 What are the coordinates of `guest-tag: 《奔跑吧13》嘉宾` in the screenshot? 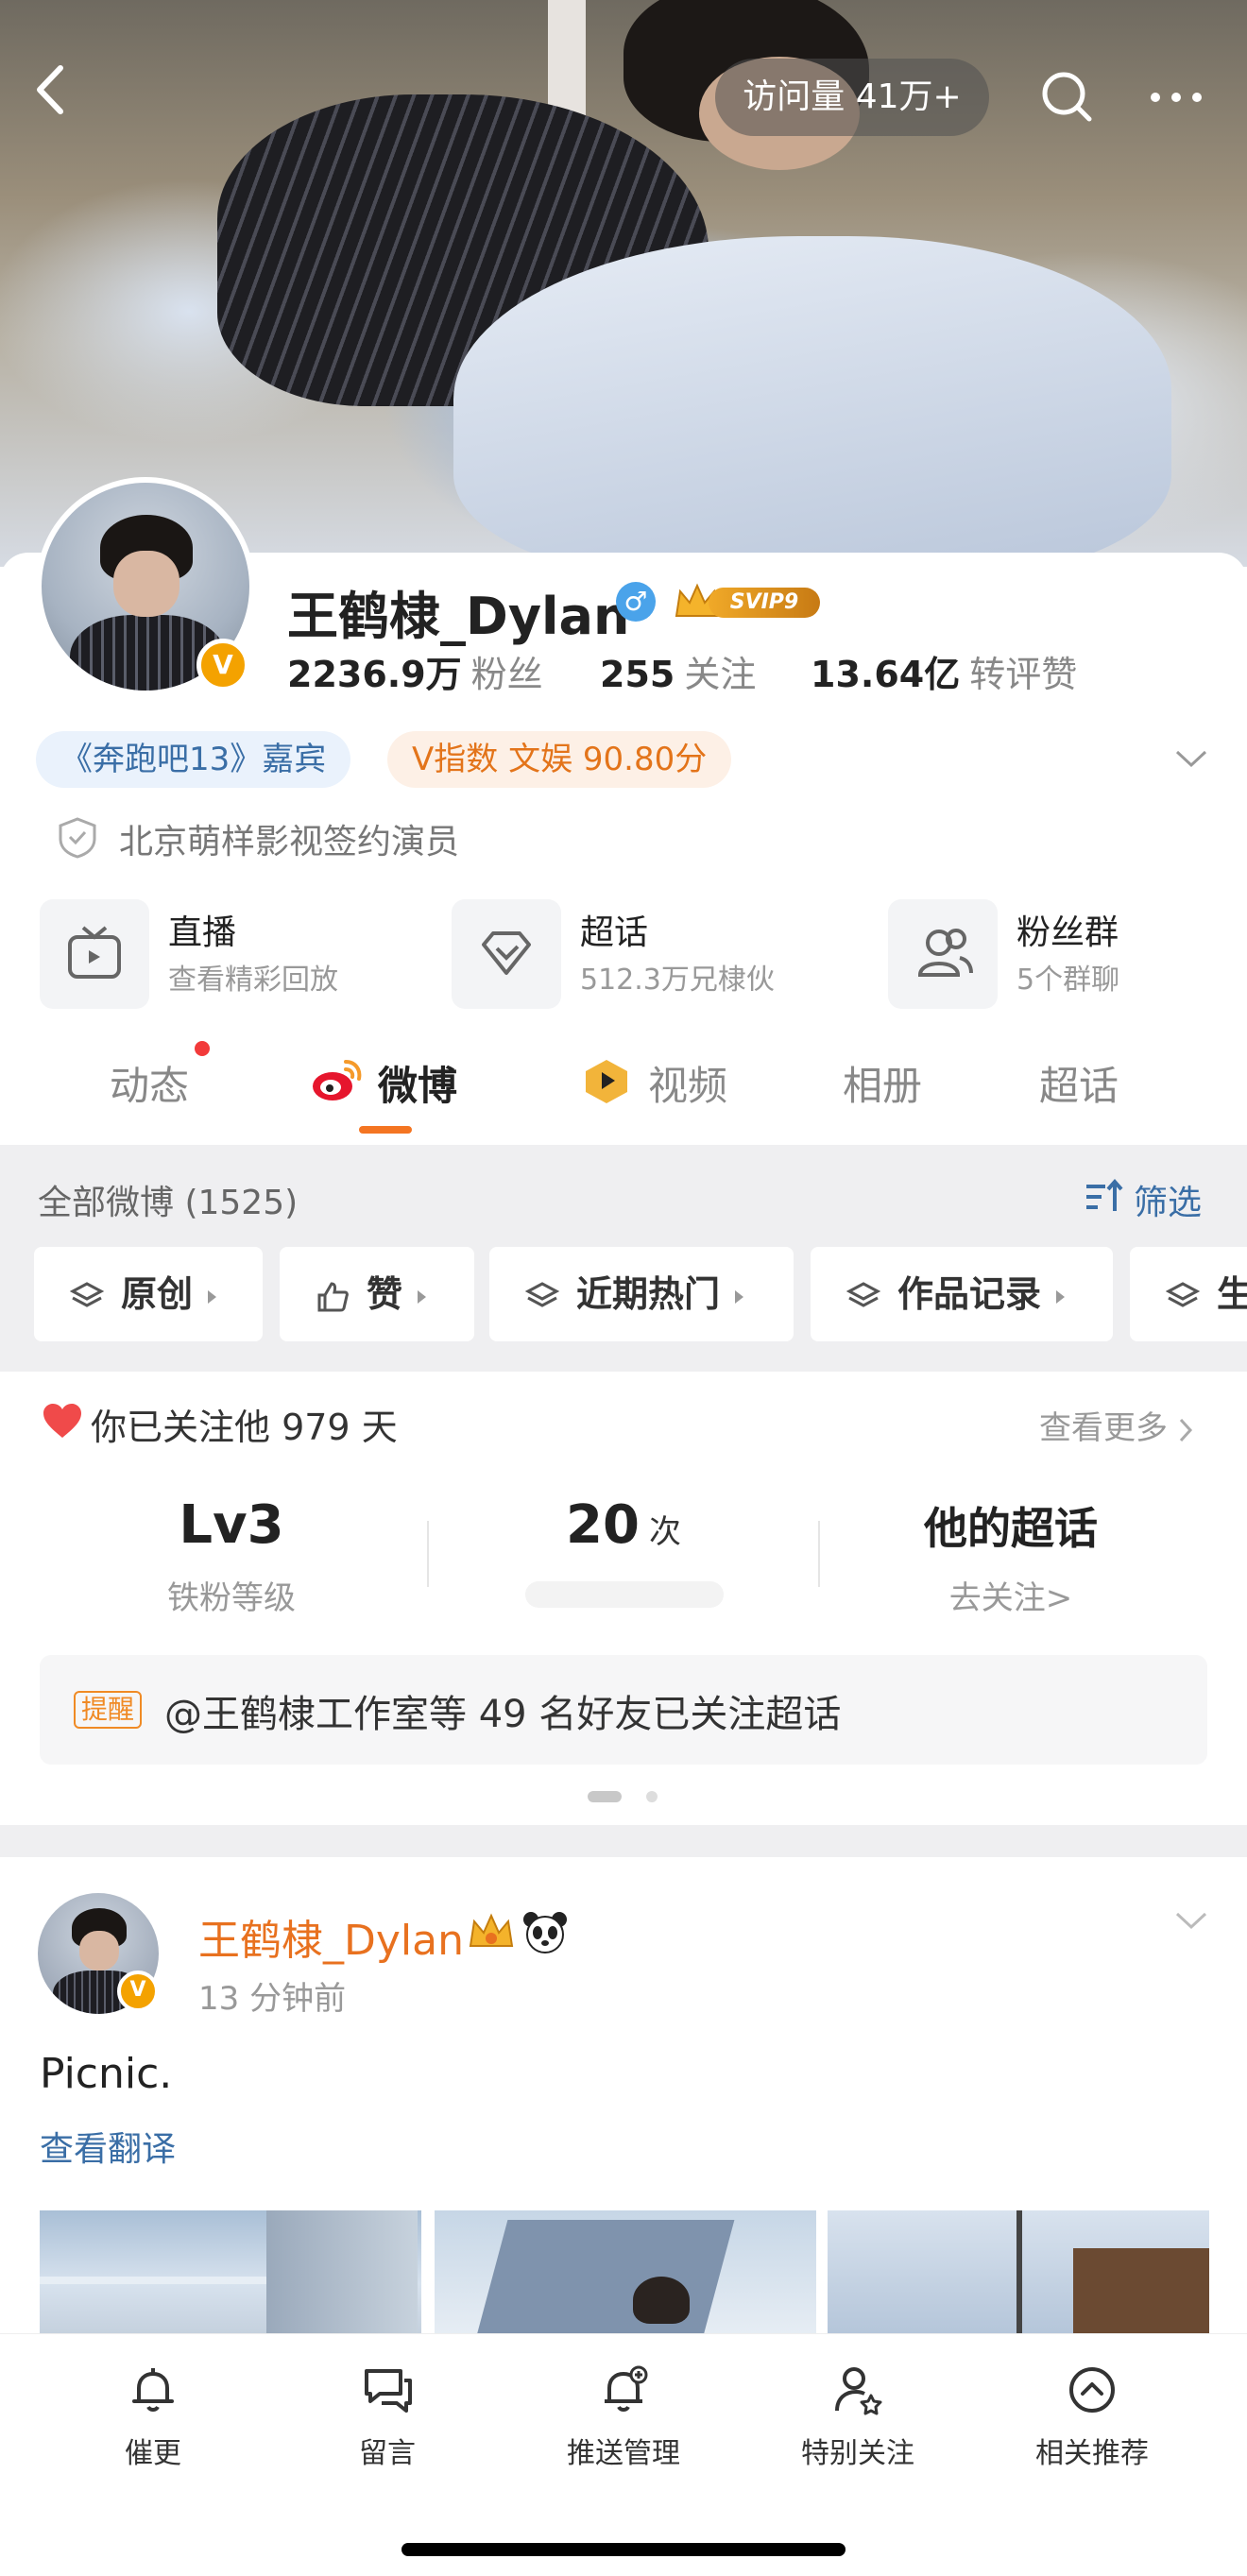 It's located at (194, 759).